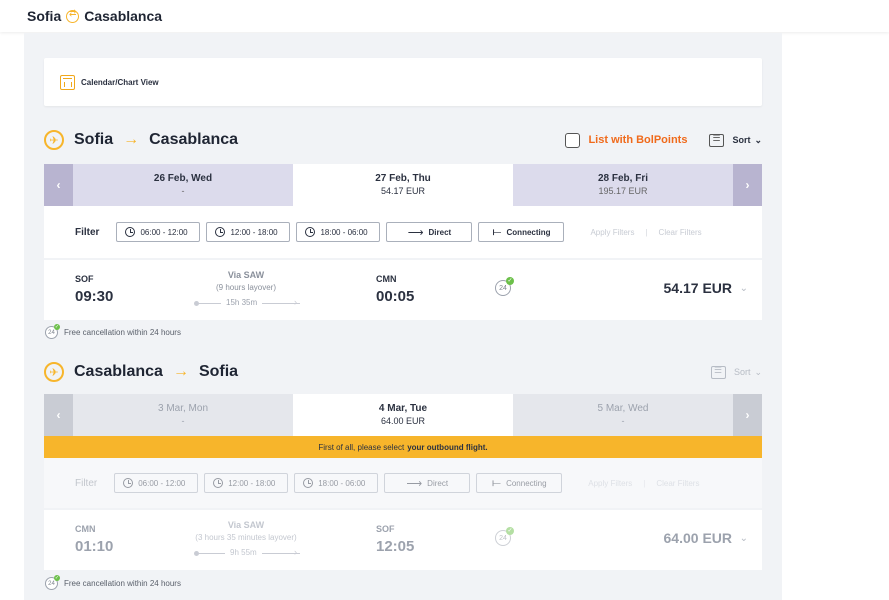 The image size is (889, 600). Describe the element at coordinates (183, 408) in the screenshot. I see `date-label: 3 Mar, Mon` at that location.